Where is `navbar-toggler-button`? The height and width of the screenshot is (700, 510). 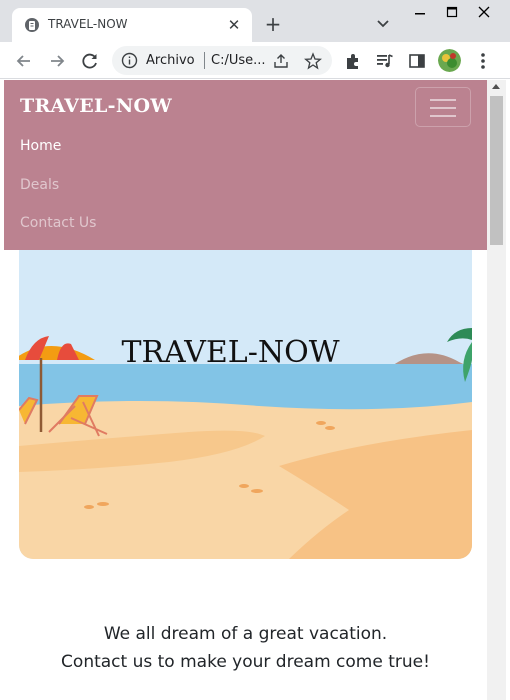 navbar-toggler-button is located at coordinates (443, 107).